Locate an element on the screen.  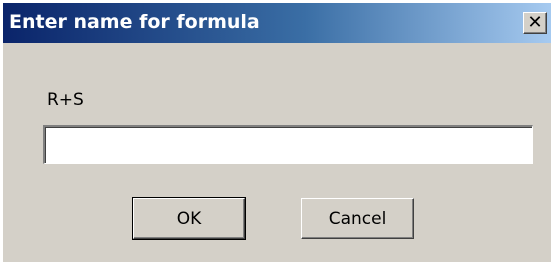
ok-button: OK is located at coordinates (189, 218).